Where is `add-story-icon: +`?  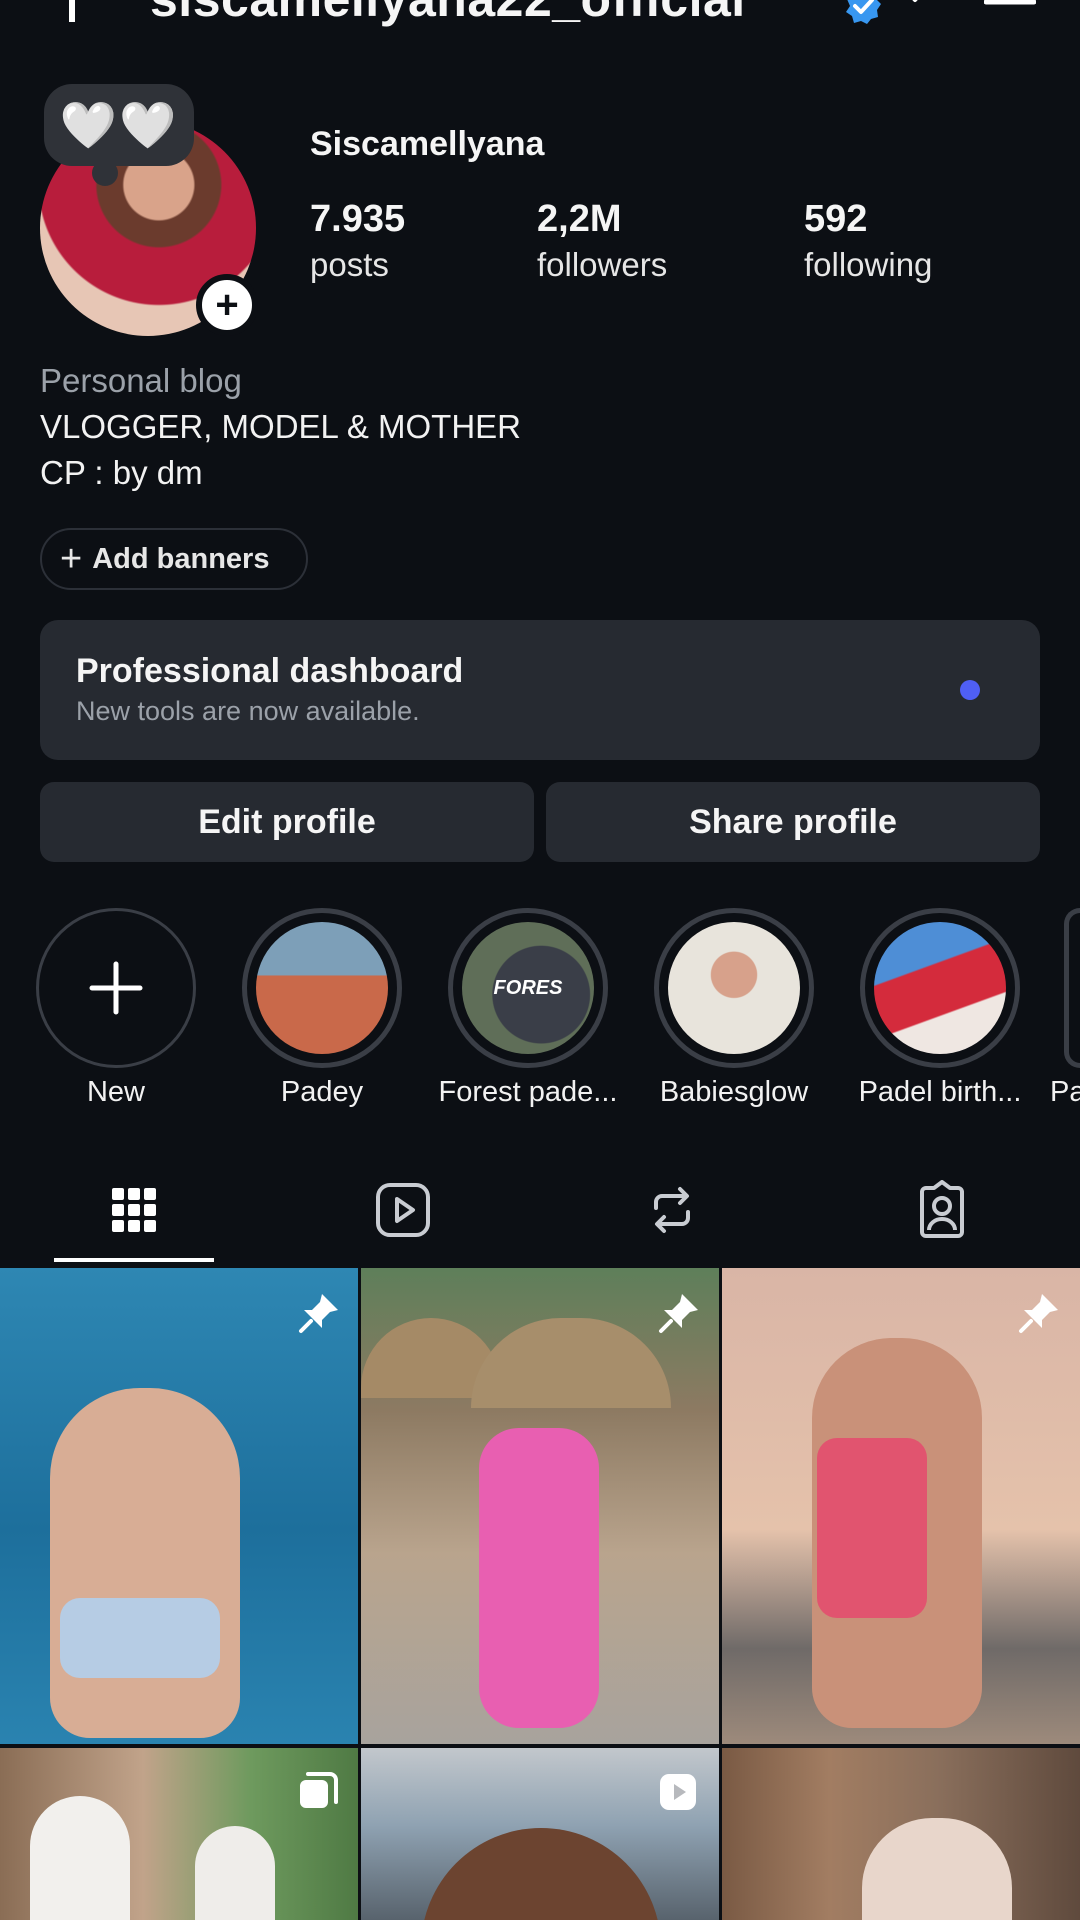
add-story-icon: + is located at coordinates (227, 305).